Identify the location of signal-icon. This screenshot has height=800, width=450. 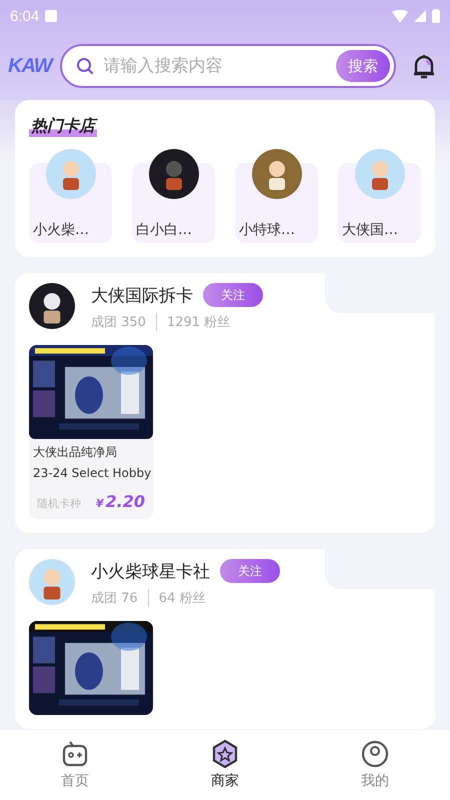
(420, 16).